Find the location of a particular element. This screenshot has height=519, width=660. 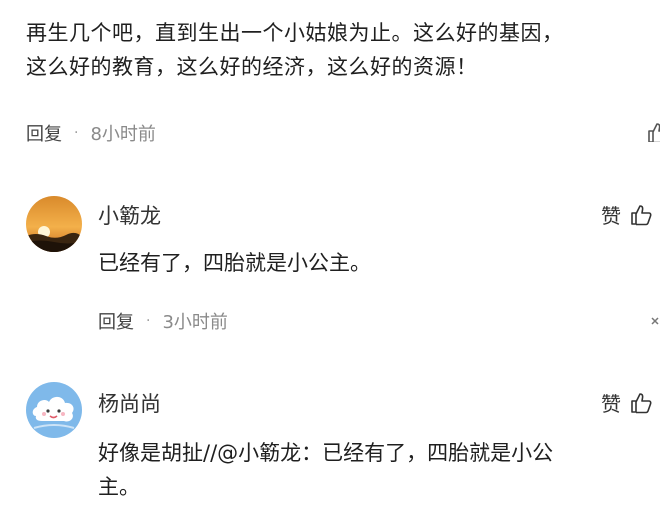

reply-2-text-line-1: 好像是胡扯//@小簕龙：已经有了，四胎就是小公 is located at coordinates (326, 453).